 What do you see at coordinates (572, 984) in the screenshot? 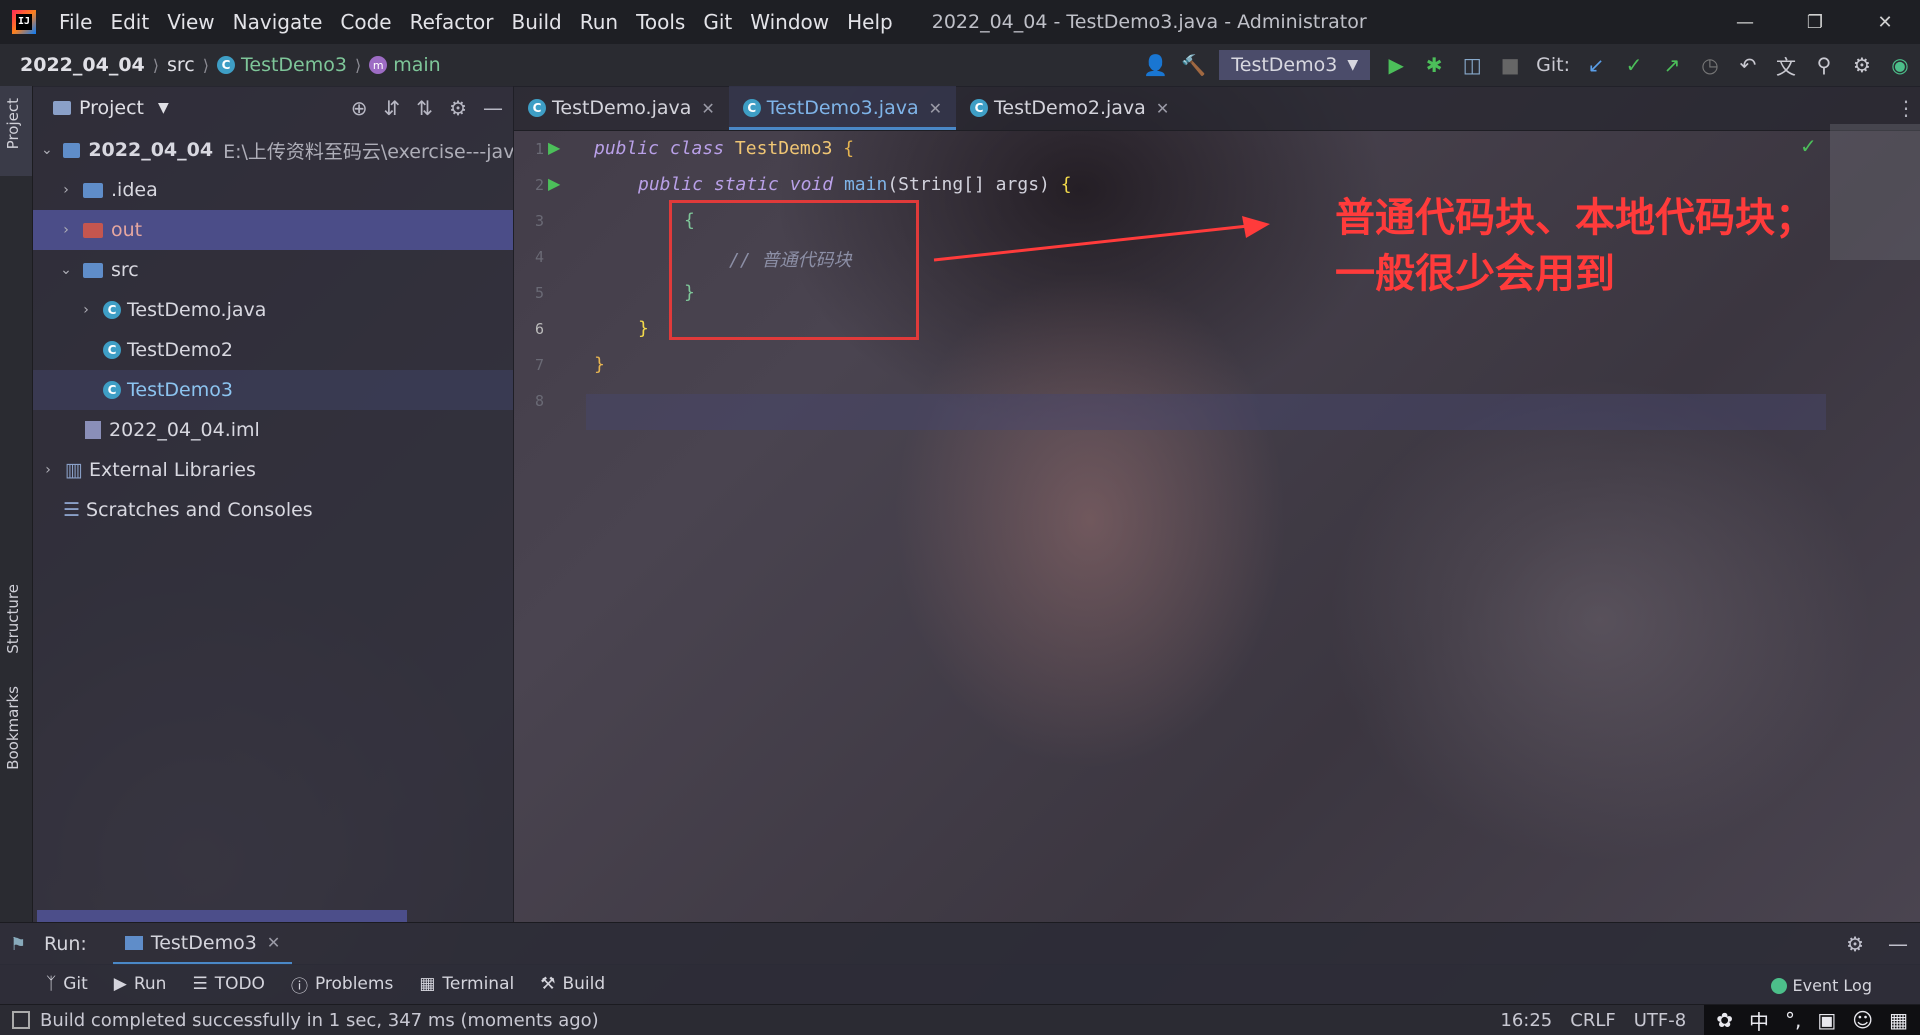
I see `tool-window-build: ⚒ Build` at bounding box center [572, 984].